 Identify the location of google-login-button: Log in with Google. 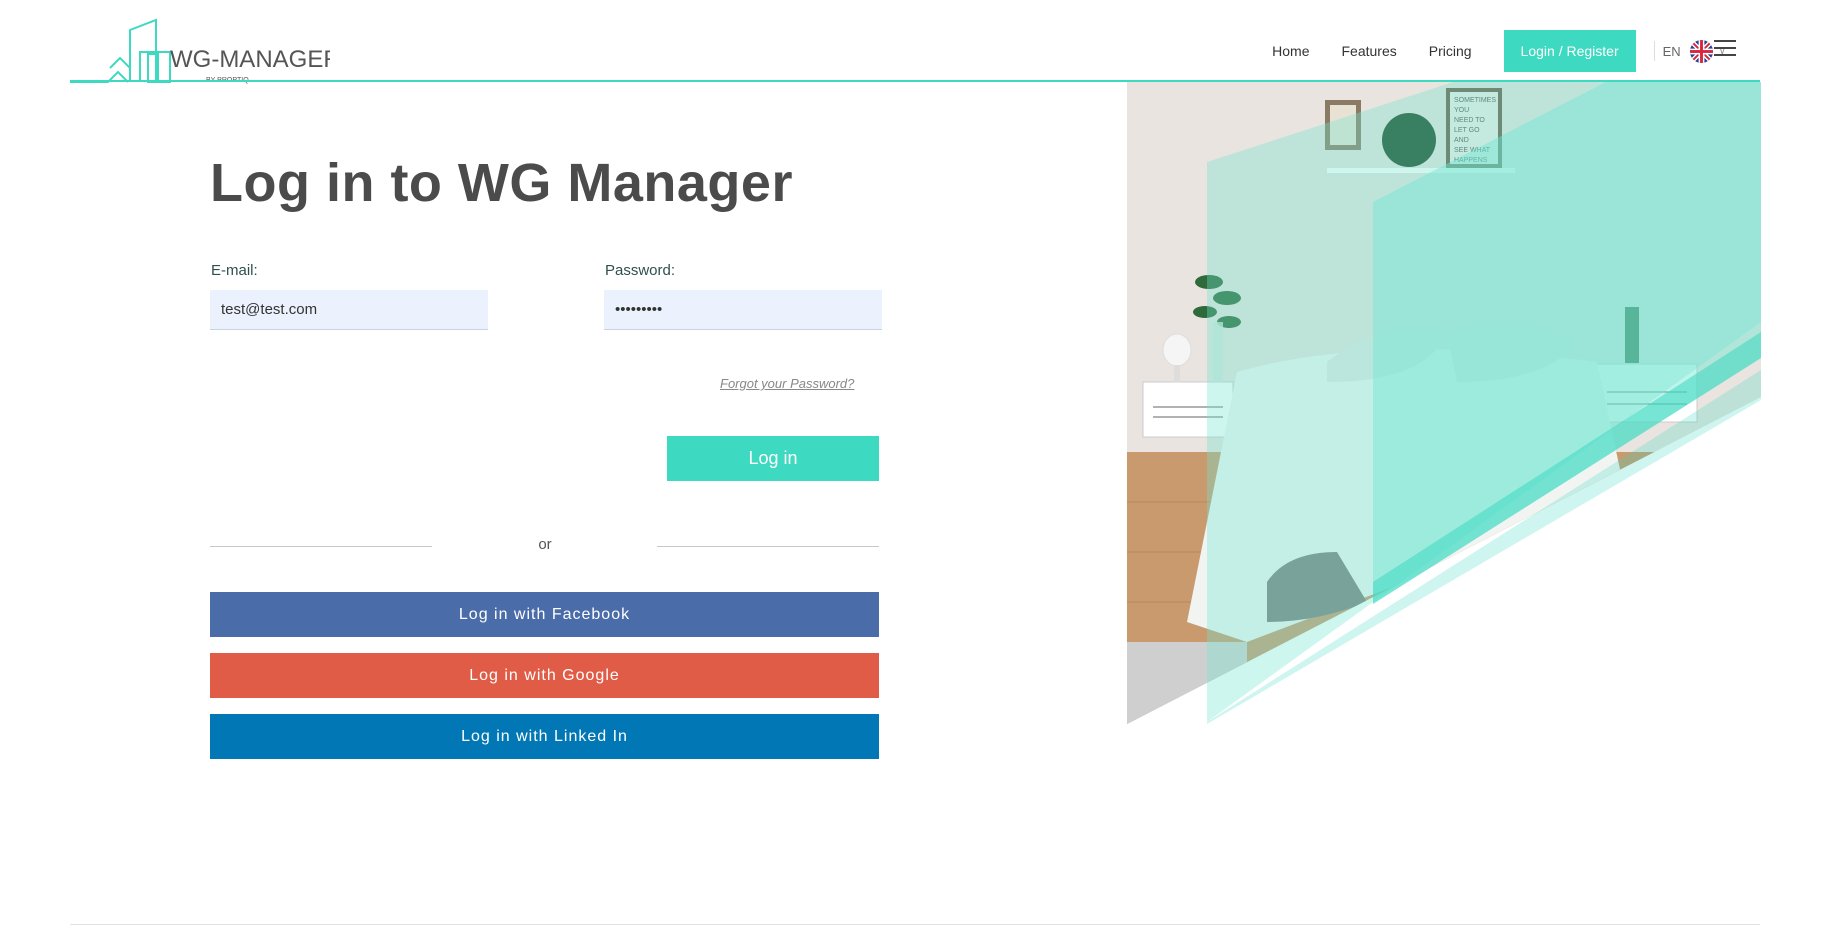
(544, 675).